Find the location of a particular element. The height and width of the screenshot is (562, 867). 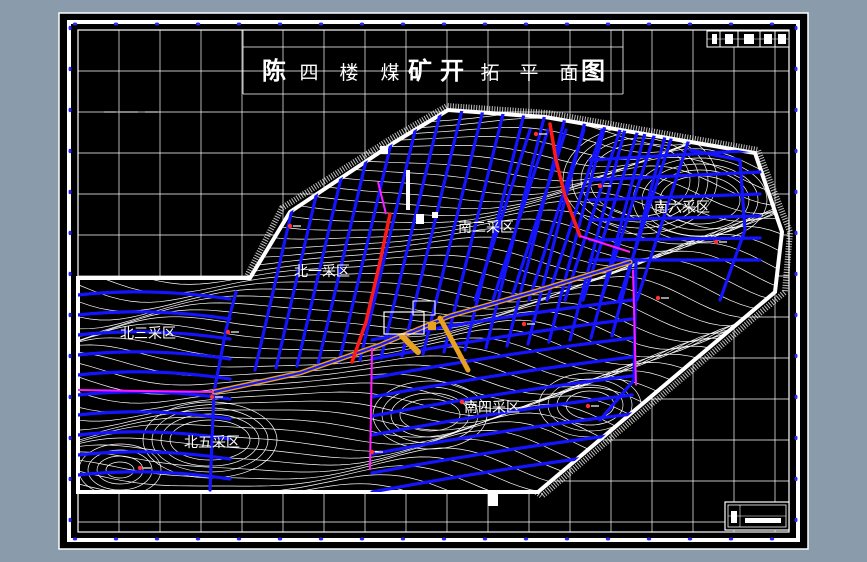

district-label-south-6: 南六采区 is located at coordinates (682, 208).